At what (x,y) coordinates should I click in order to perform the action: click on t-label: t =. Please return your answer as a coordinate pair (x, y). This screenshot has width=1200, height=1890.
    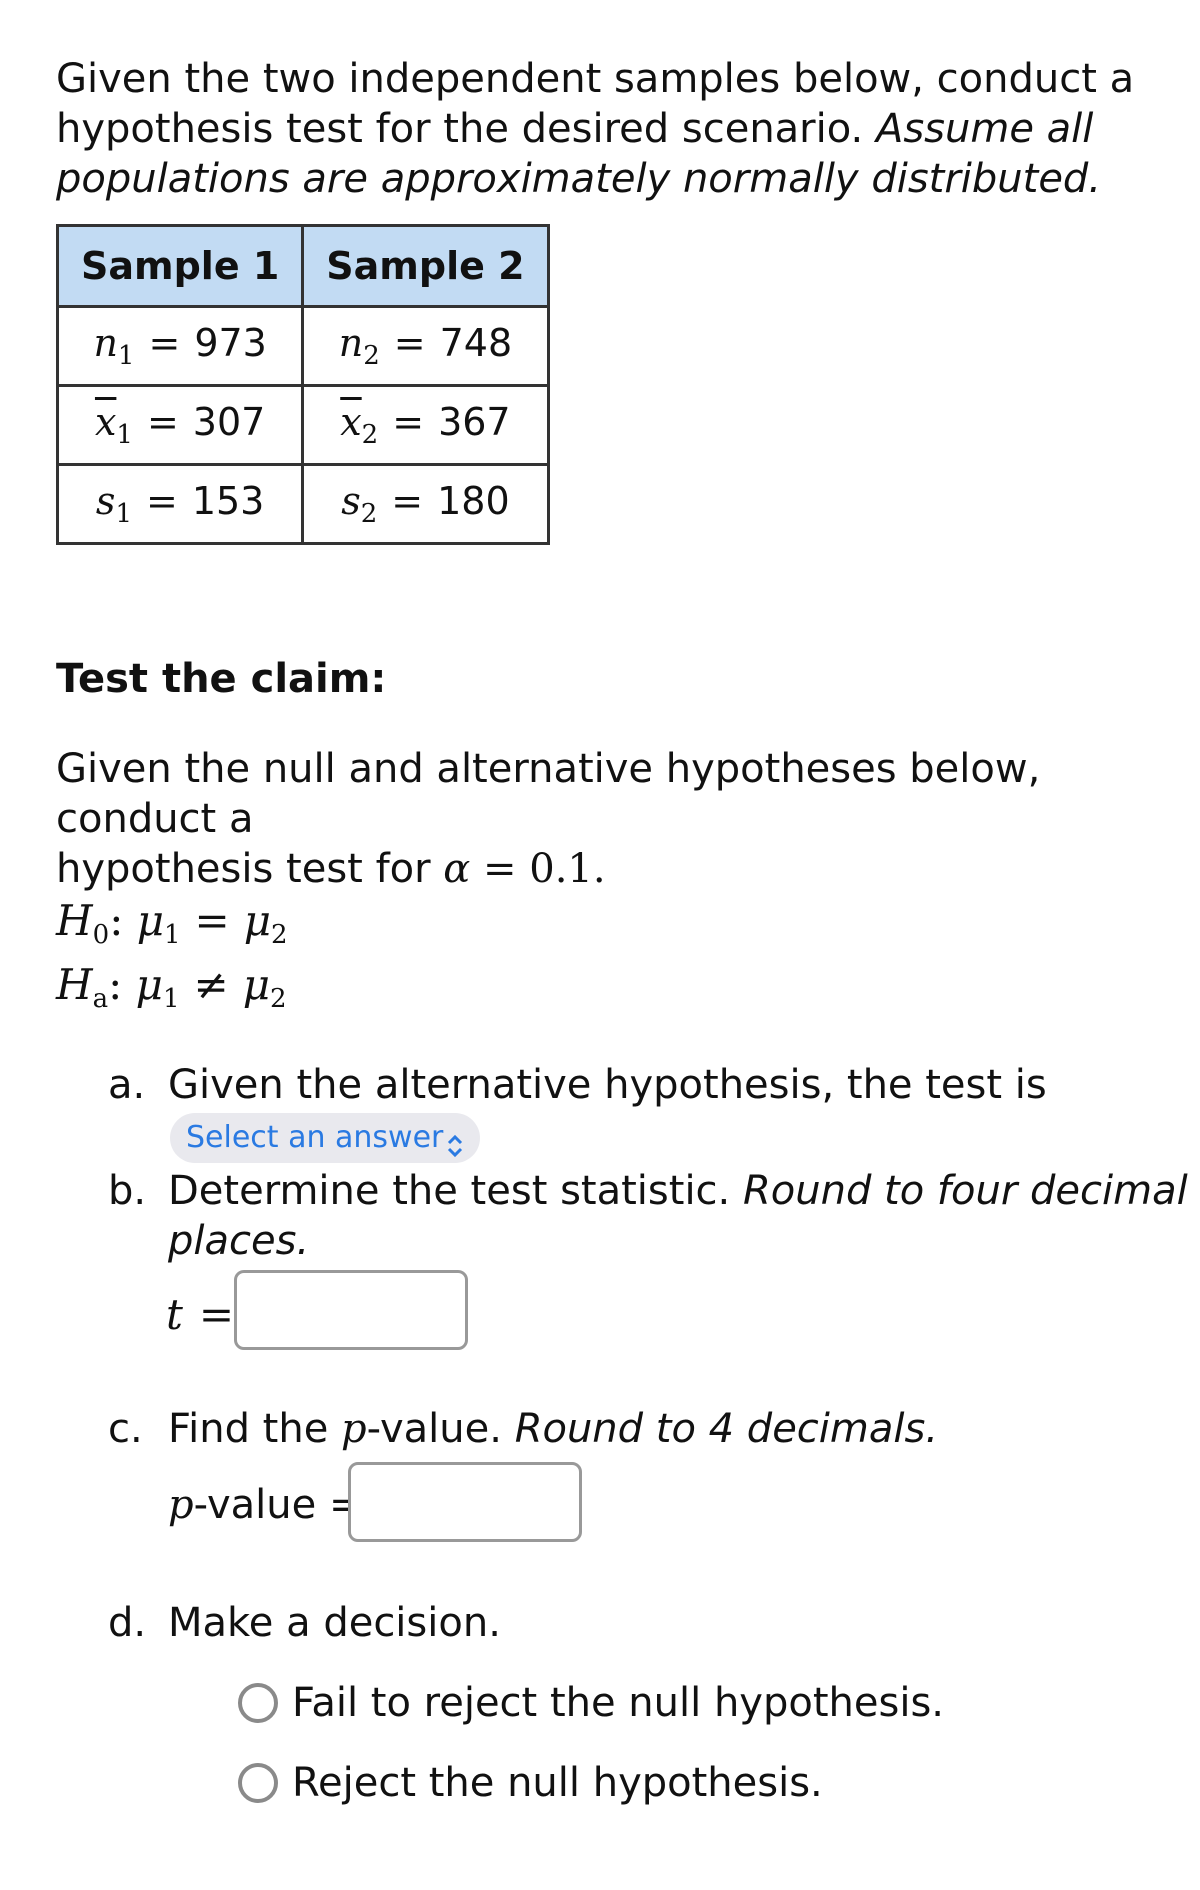
    Looking at the image, I should click on (201, 1315).